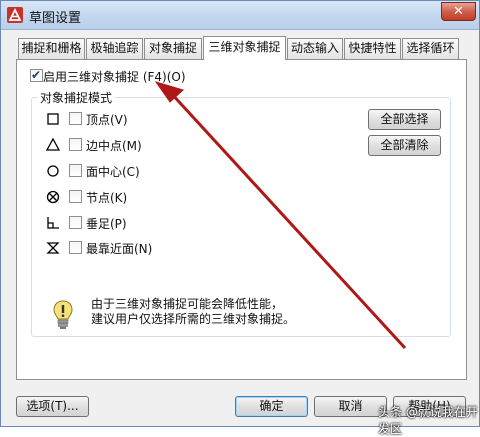 This screenshot has width=480, height=437. What do you see at coordinates (173, 48) in the screenshot?
I see `tab-object-snap: 对象捕捉` at bounding box center [173, 48].